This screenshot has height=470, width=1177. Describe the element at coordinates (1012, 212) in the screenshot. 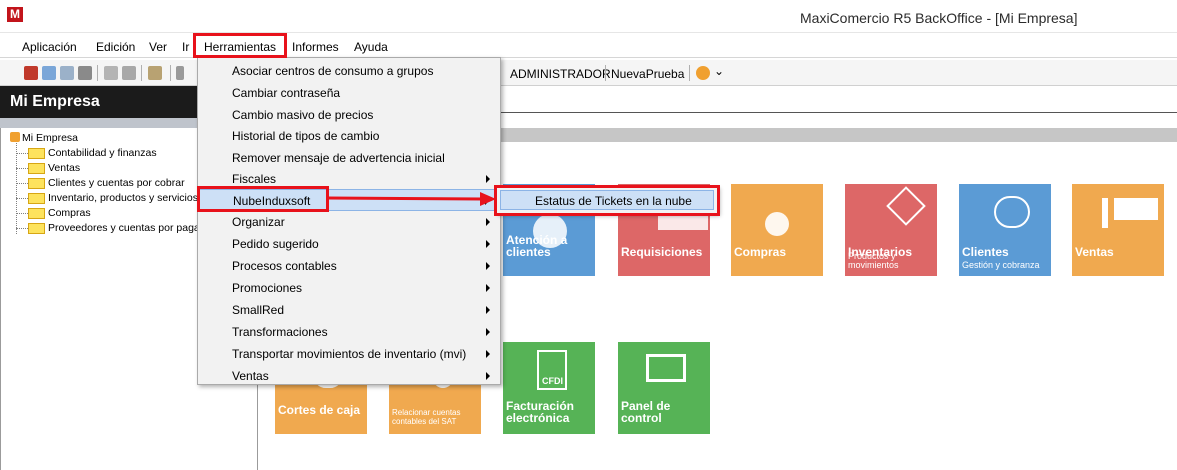

I see `people-icon` at that location.